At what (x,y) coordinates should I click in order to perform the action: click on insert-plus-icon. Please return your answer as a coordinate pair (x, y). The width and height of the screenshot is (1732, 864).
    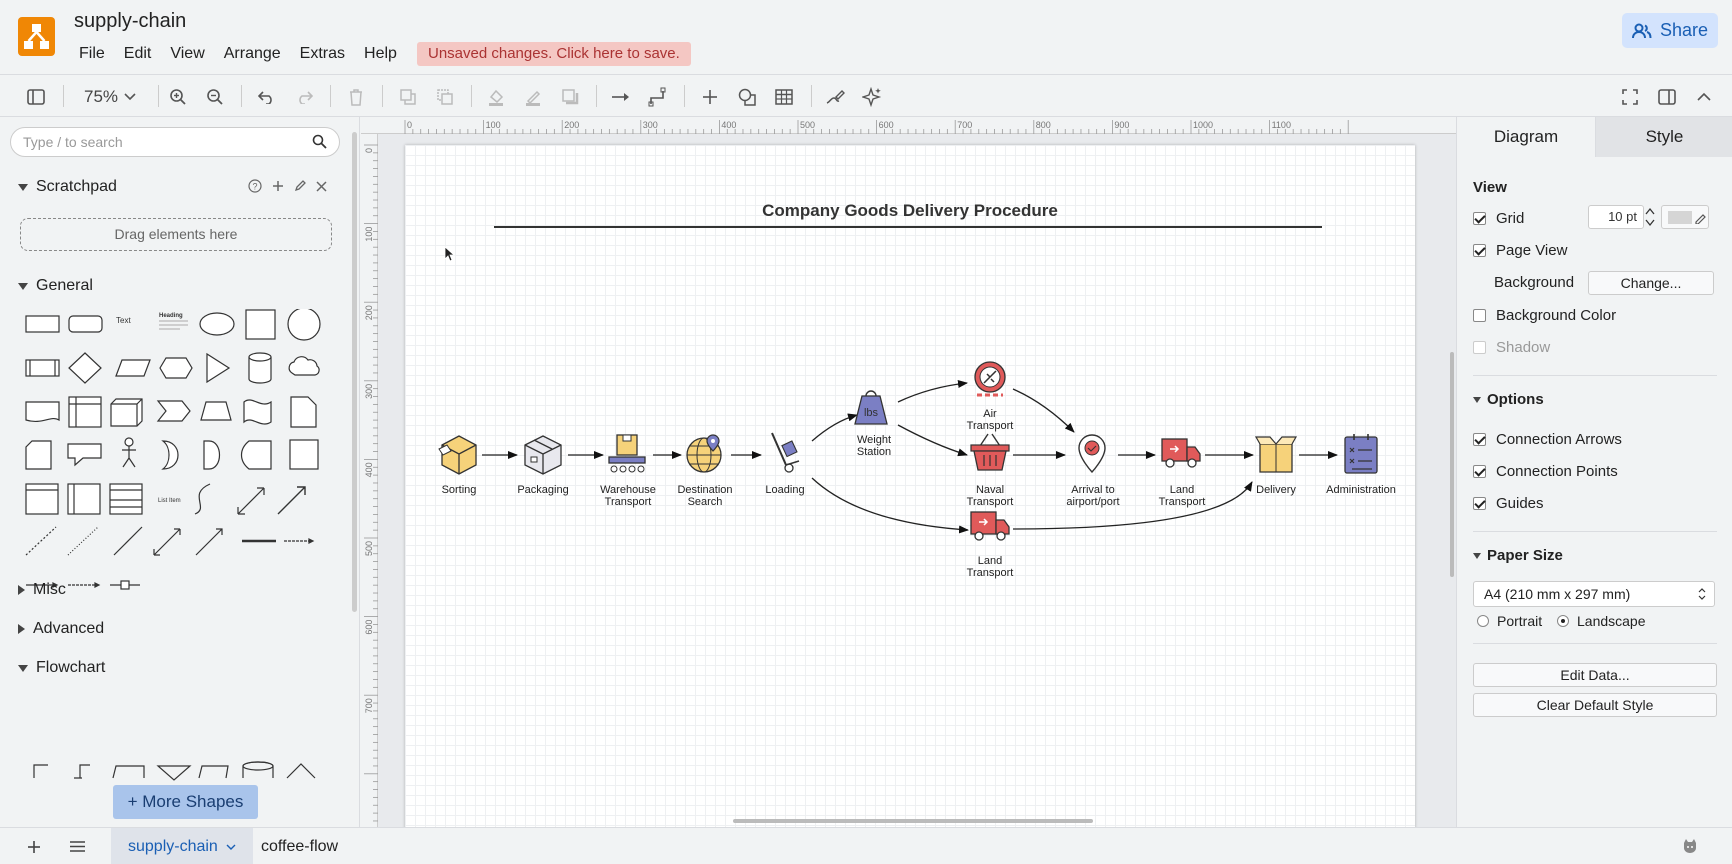
    Looking at the image, I should click on (710, 96).